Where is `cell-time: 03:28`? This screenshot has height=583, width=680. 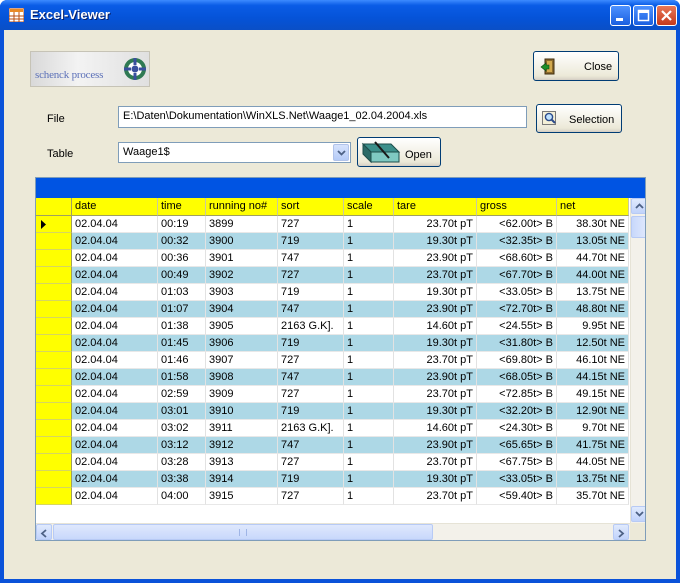
cell-time: 03:28 is located at coordinates (182, 462).